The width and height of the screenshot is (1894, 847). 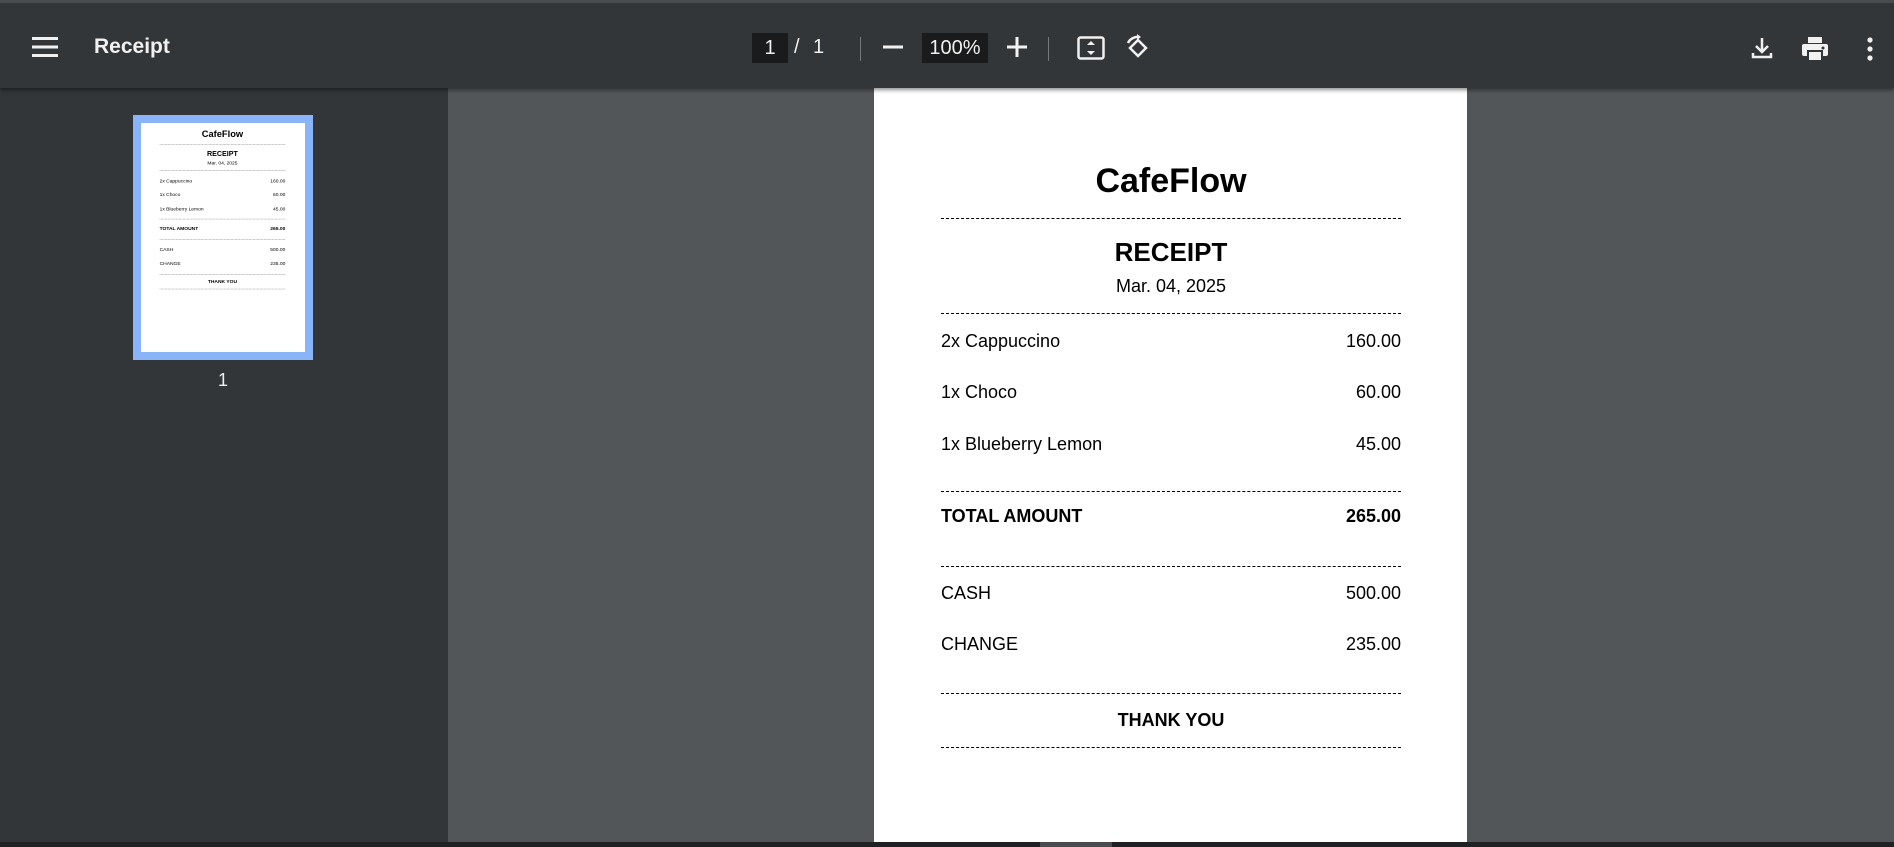 What do you see at coordinates (1378, 444) in the screenshot?
I see `item-amount: 45.00` at bounding box center [1378, 444].